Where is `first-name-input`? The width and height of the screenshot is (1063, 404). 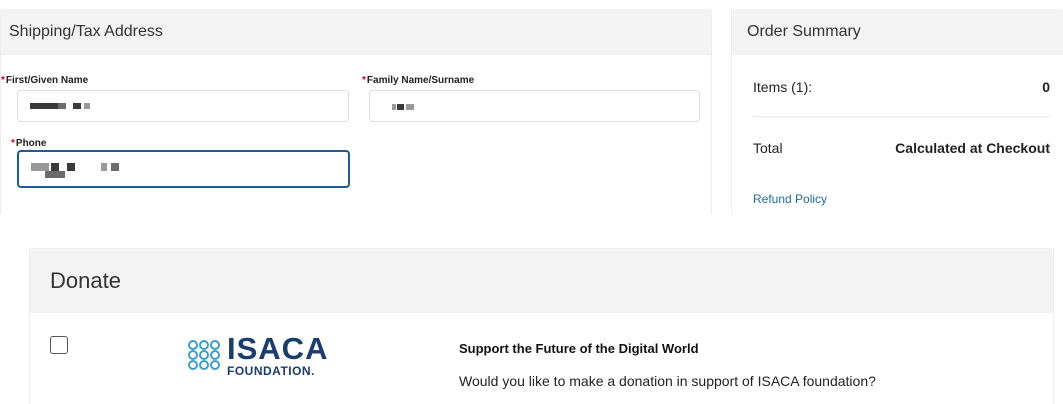 first-name-input is located at coordinates (183, 106).